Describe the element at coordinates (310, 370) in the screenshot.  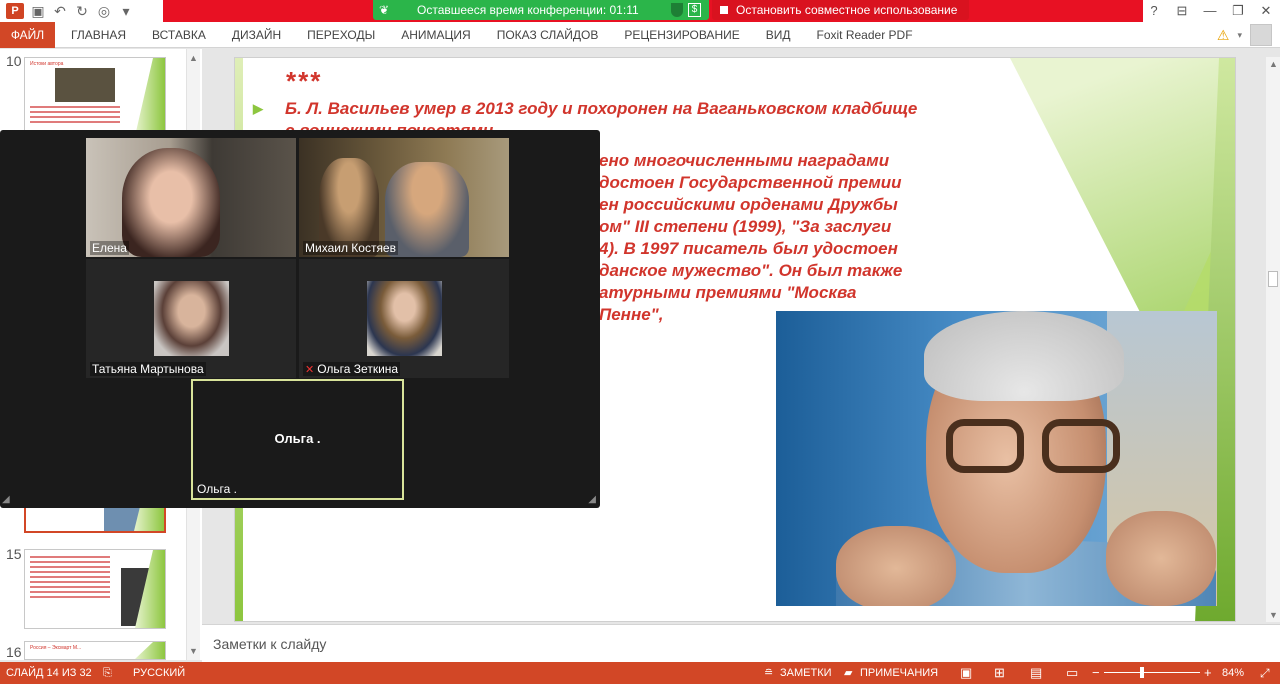
I see `mic-off-icon: ✕` at that location.